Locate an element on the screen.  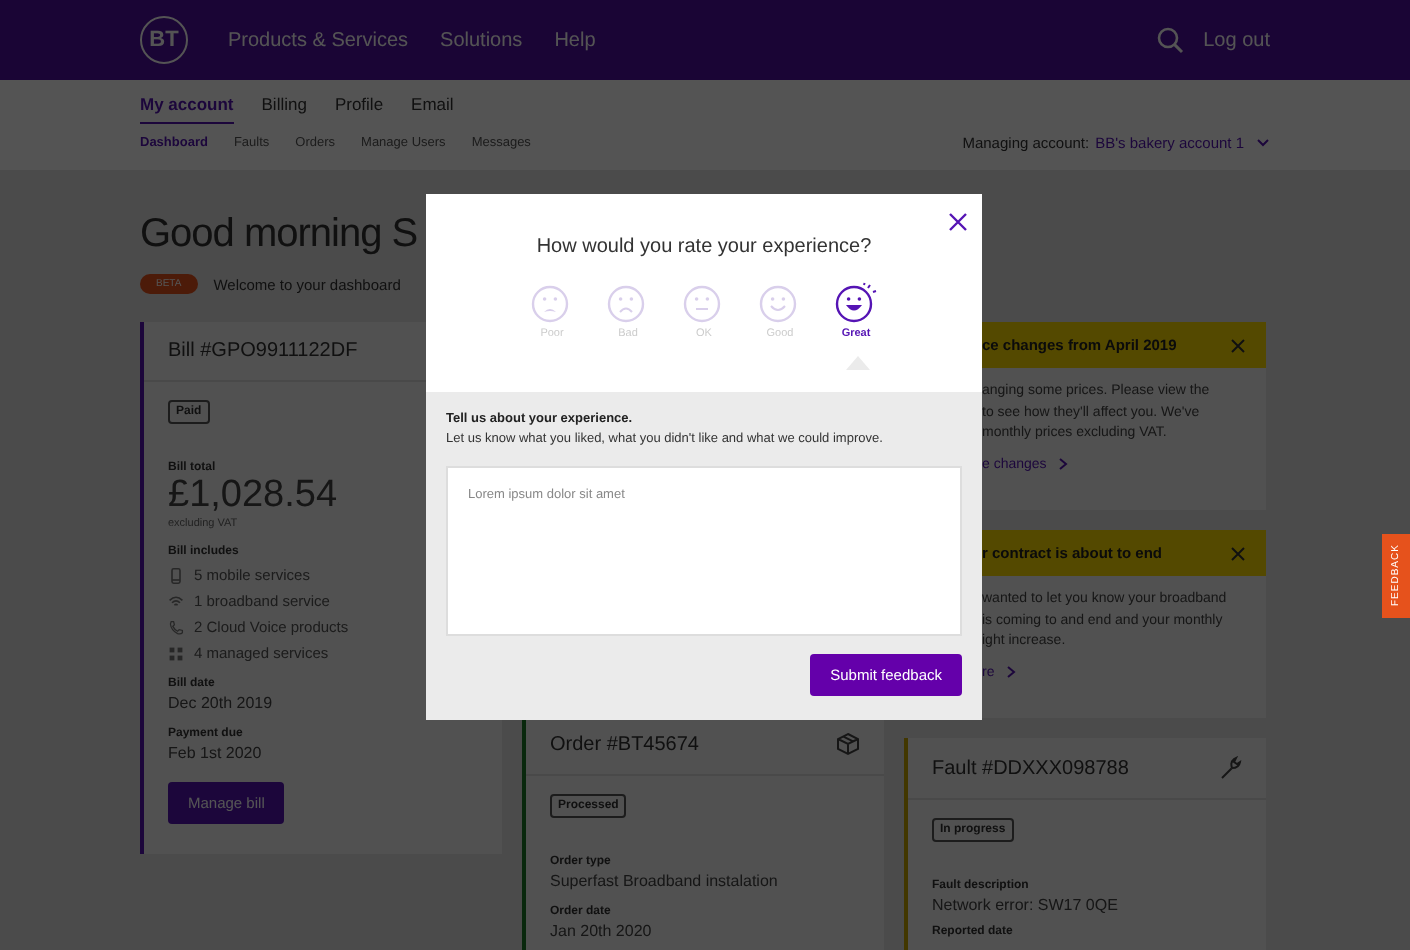
phone-icon is located at coordinates (176, 575).